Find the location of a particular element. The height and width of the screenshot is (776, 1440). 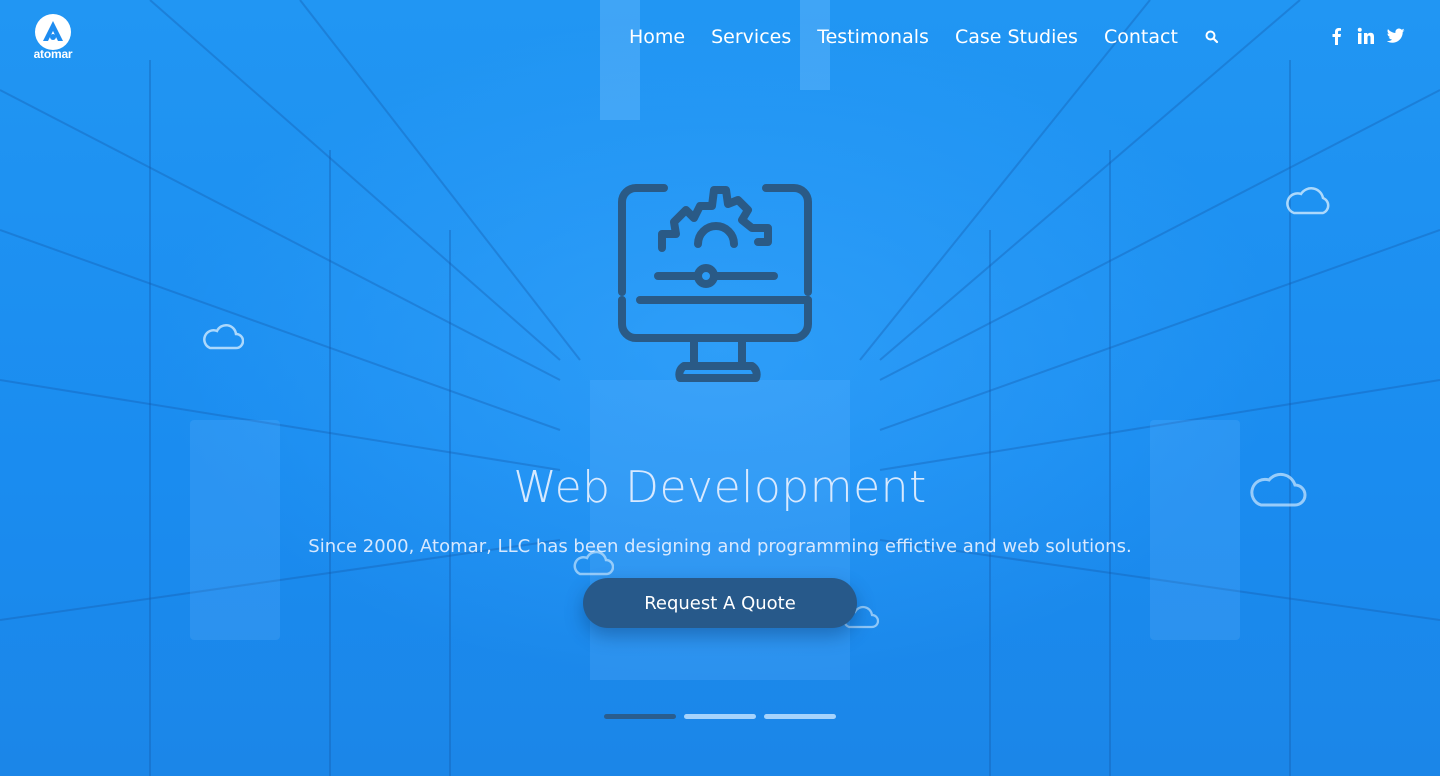

hero-title: Web Development is located at coordinates (720, 487).